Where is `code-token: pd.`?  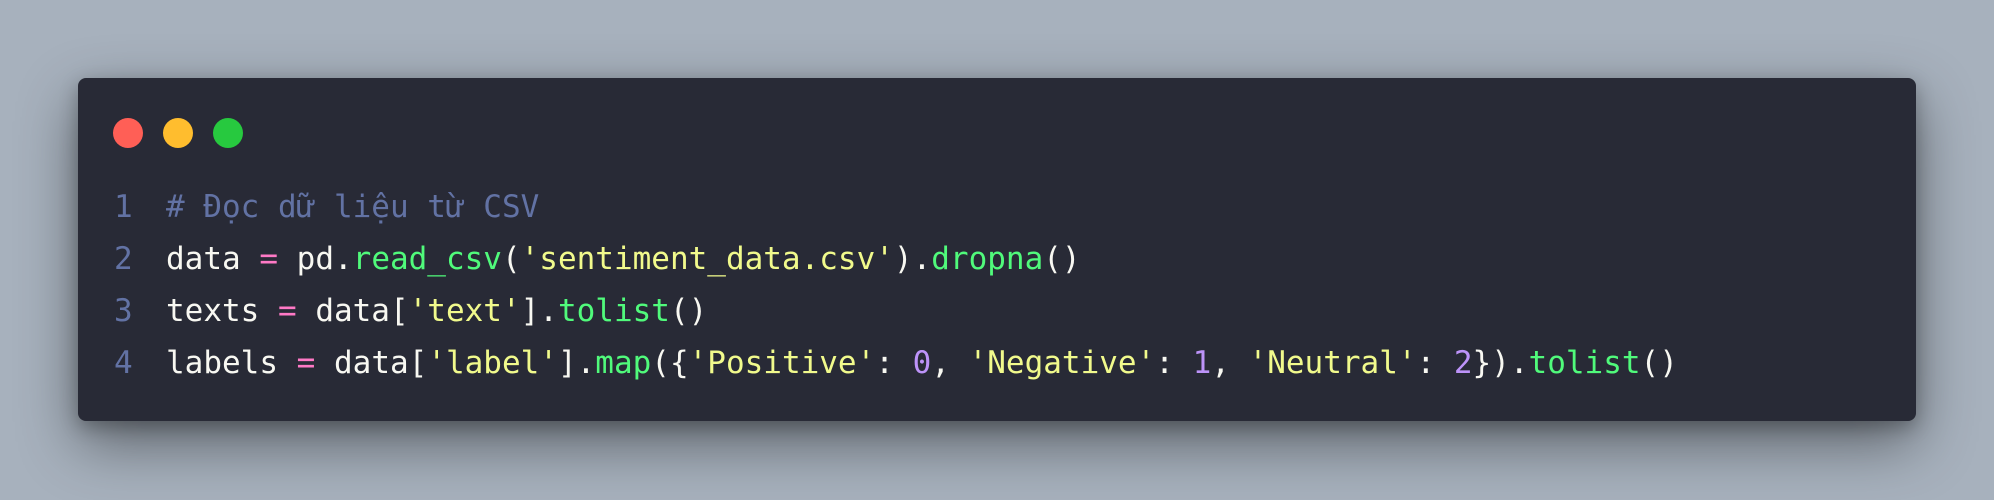
code-token: pd. is located at coordinates (315, 259).